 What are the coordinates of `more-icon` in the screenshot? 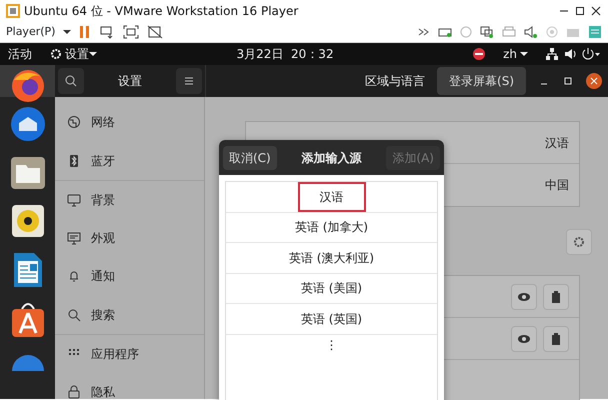 It's located at (424, 32).